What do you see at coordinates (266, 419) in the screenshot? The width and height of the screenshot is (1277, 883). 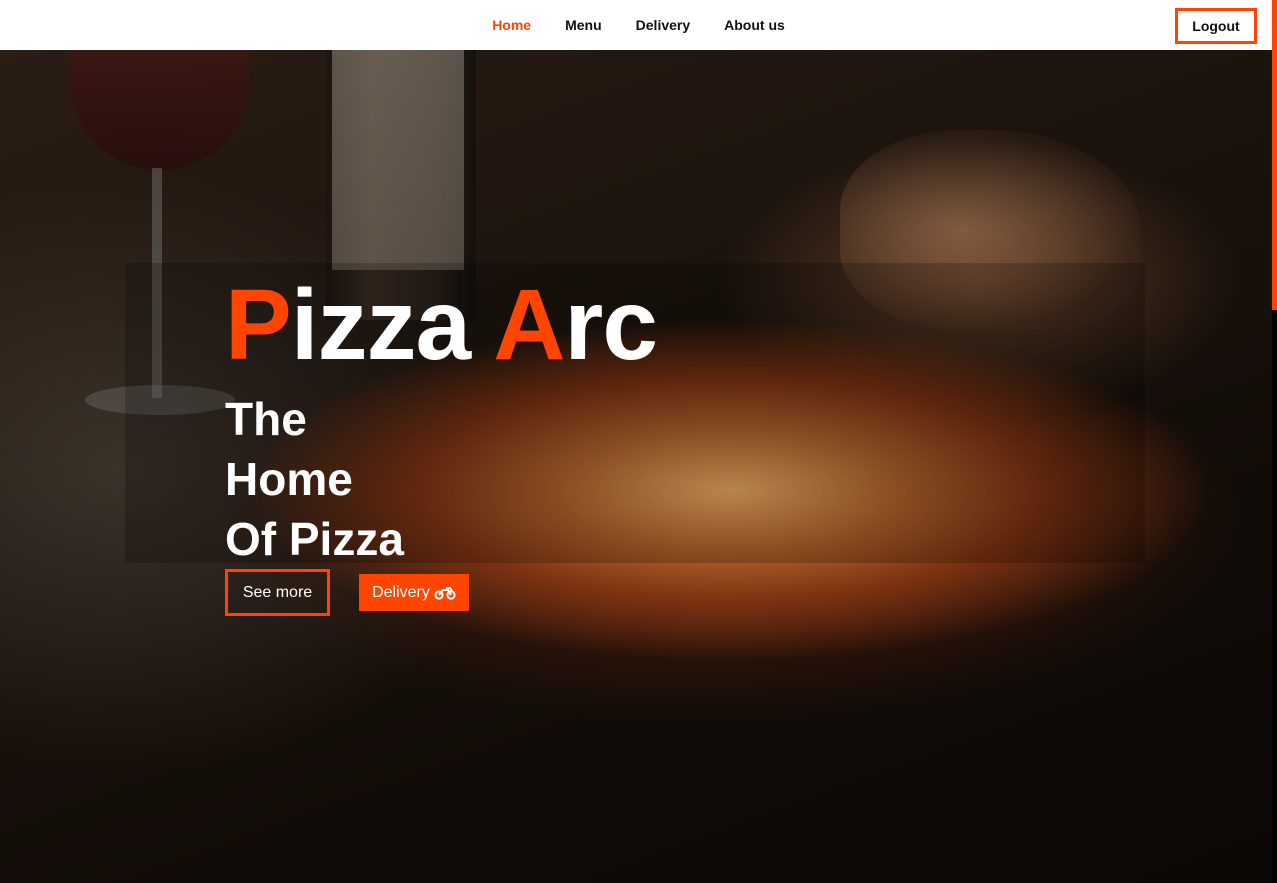 I see `tagline-line: The` at bounding box center [266, 419].